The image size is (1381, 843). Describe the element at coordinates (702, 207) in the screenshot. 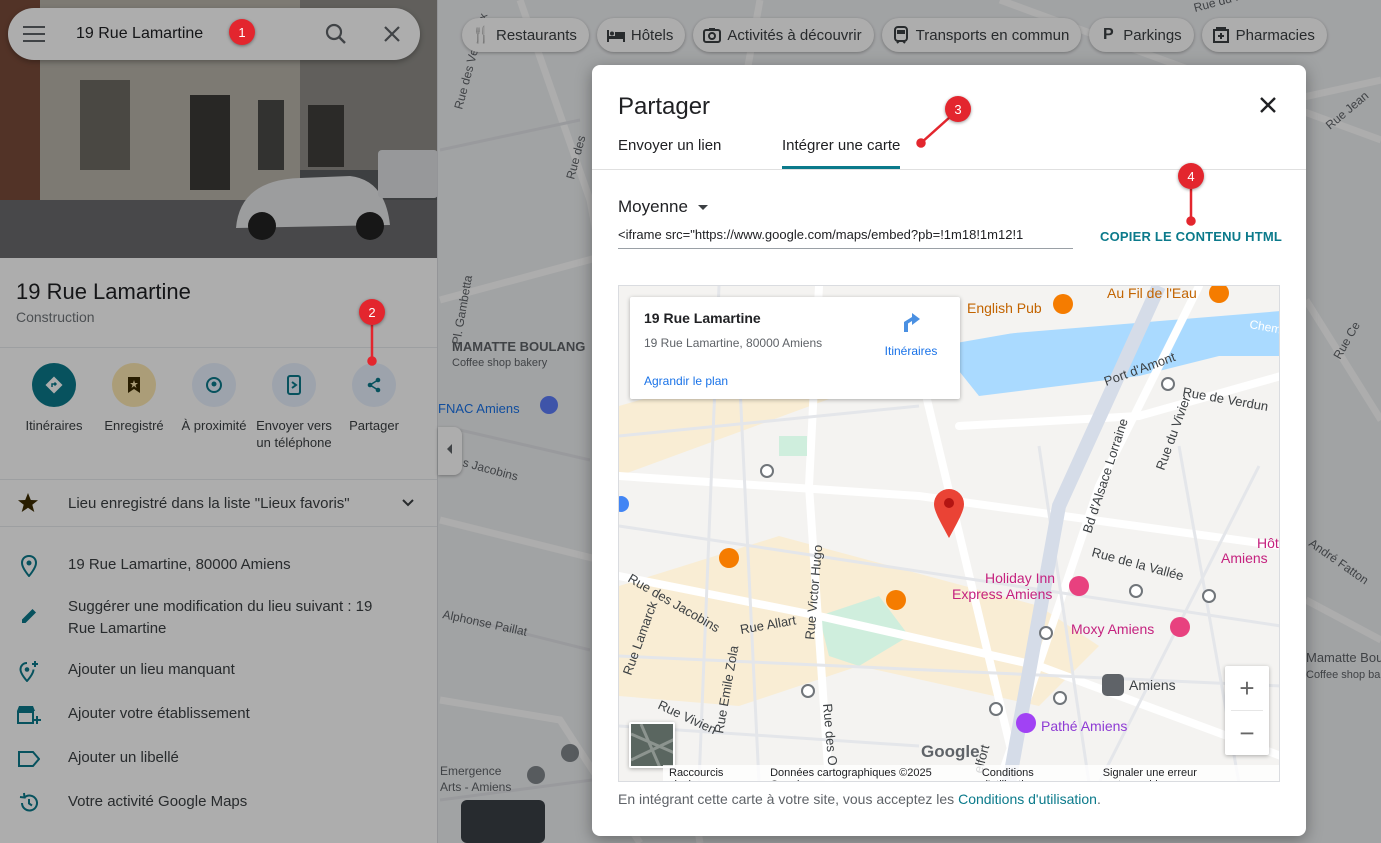

I see `dropdown-arrow-icon` at that location.